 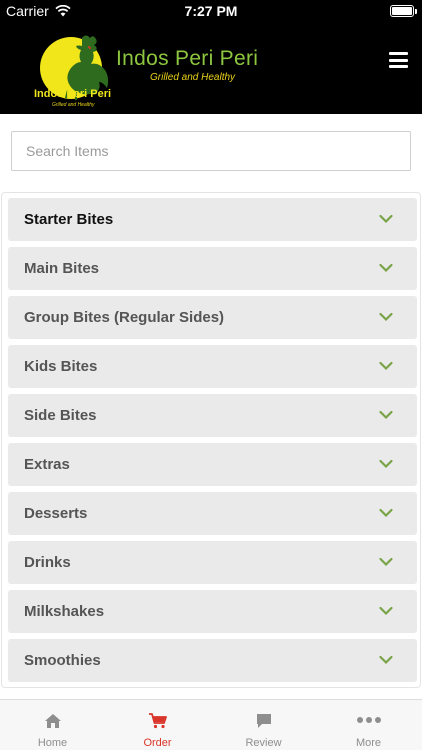 What do you see at coordinates (212, 366) in the screenshot?
I see `category-item-kids-bites: Kids Bites` at bounding box center [212, 366].